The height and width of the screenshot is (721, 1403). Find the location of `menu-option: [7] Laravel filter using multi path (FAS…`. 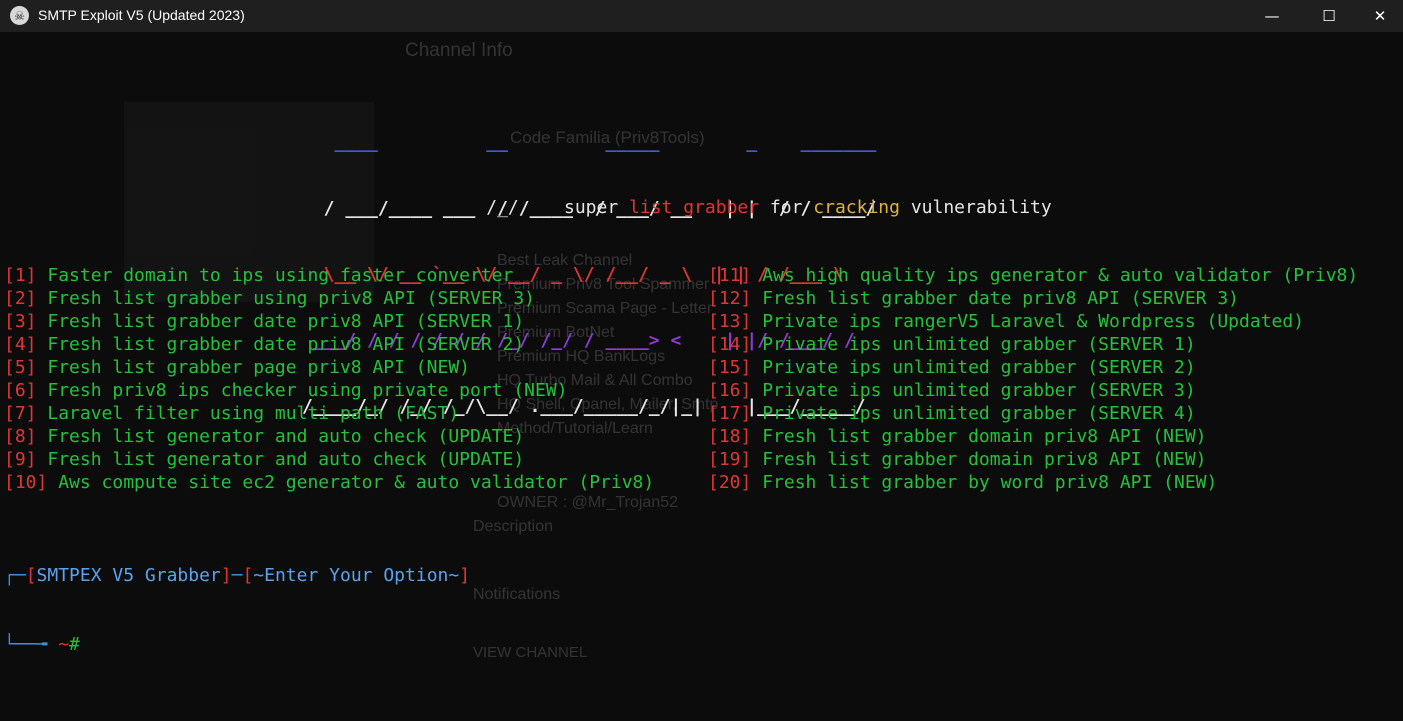

menu-option: [7] Laravel filter using multi path (FAS… is located at coordinates (329, 413).